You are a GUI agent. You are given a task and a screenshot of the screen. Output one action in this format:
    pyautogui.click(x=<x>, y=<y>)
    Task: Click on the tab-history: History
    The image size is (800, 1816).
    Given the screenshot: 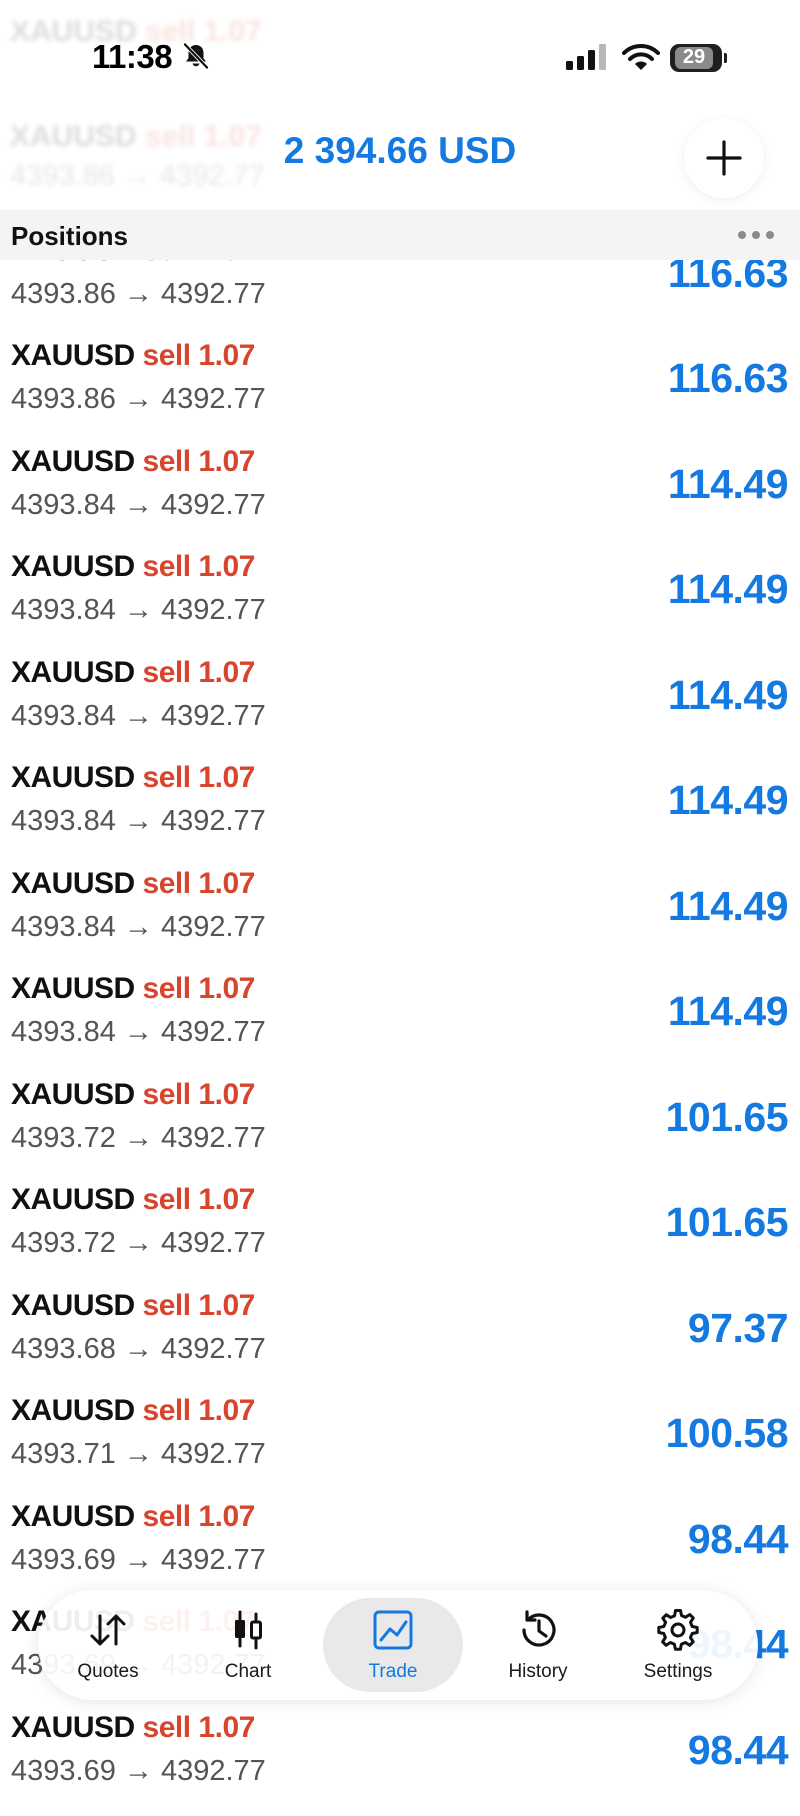 What is the action you would take?
    pyautogui.click(x=538, y=1645)
    